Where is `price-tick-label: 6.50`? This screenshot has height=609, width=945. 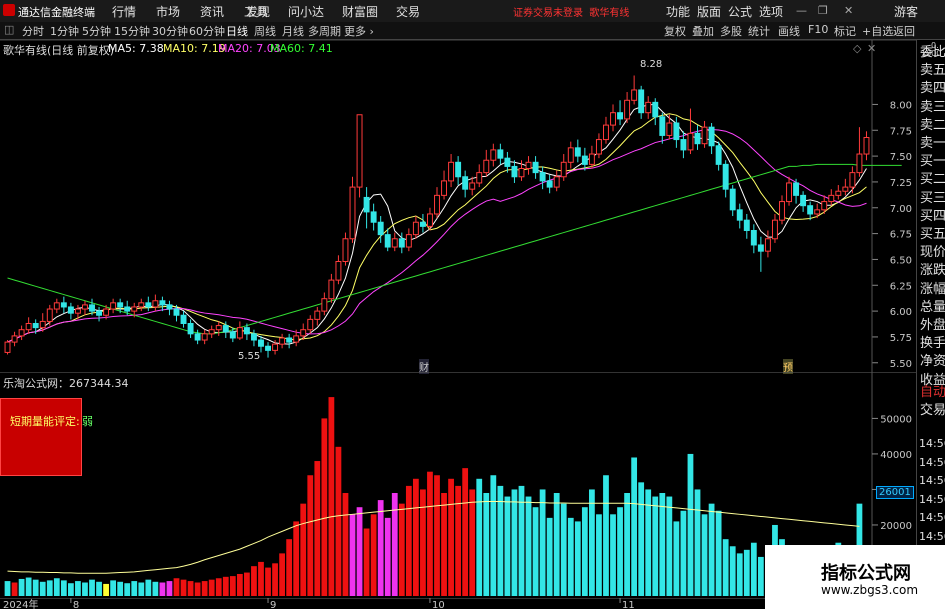
price-tick-label: 6.50 is located at coordinates (901, 260).